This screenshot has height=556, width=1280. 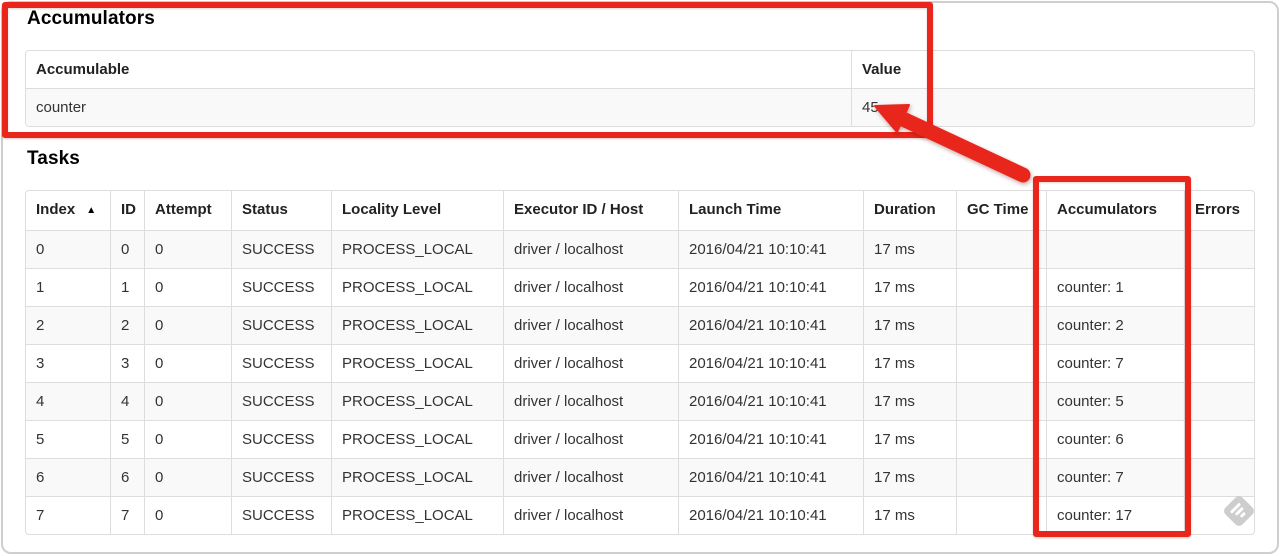 What do you see at coordinates (590, 210) in the screenshot?
I see `column-header-executor-id-host: Executor ID / Host` at bounding box center [590, 210].